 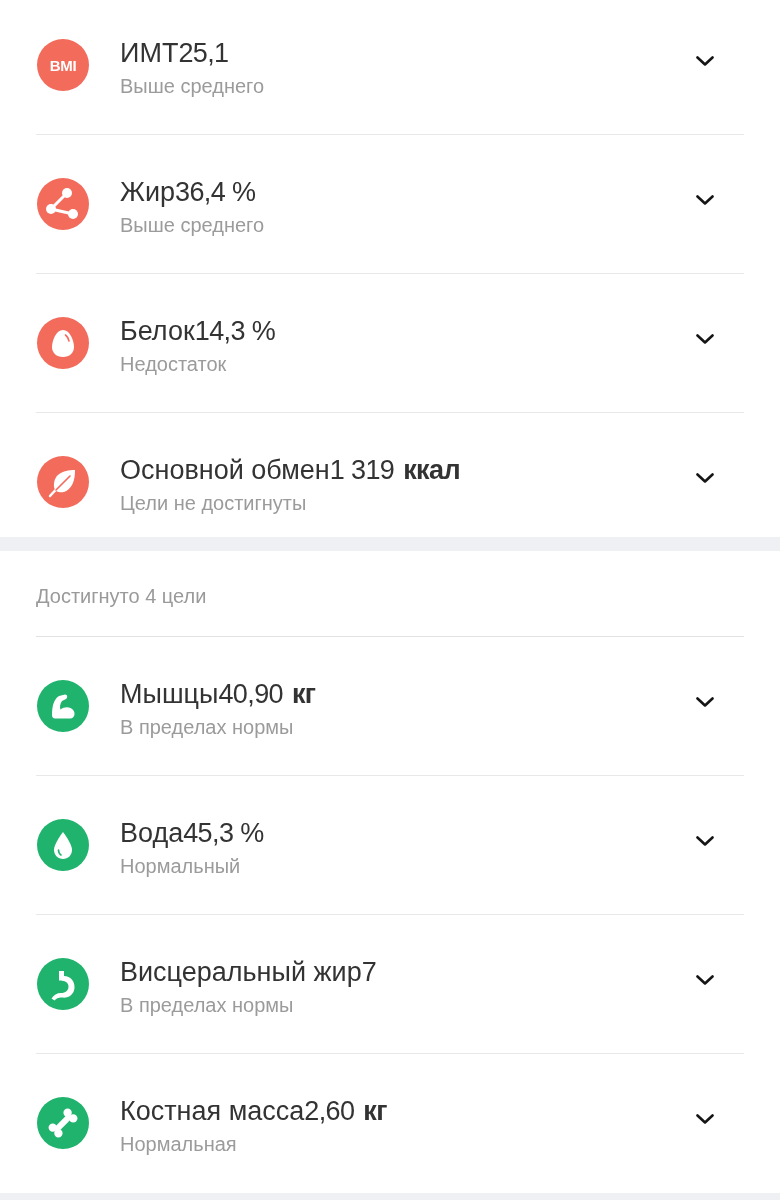 What do you see at coordinates (121, 596) in the screenshot?
I see `section-header: Достигнуто 4 цели` at bounding box center [121, 596].